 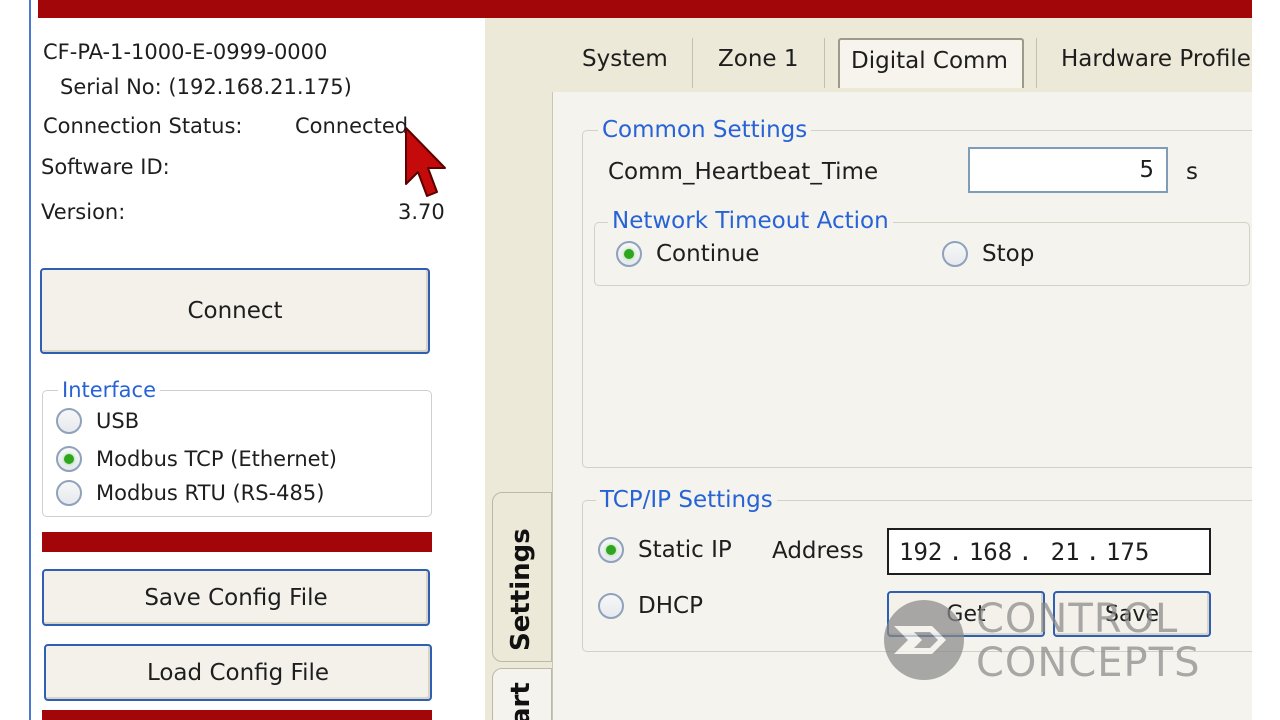 I want to click on title-bar, so click(x=645, y=9).